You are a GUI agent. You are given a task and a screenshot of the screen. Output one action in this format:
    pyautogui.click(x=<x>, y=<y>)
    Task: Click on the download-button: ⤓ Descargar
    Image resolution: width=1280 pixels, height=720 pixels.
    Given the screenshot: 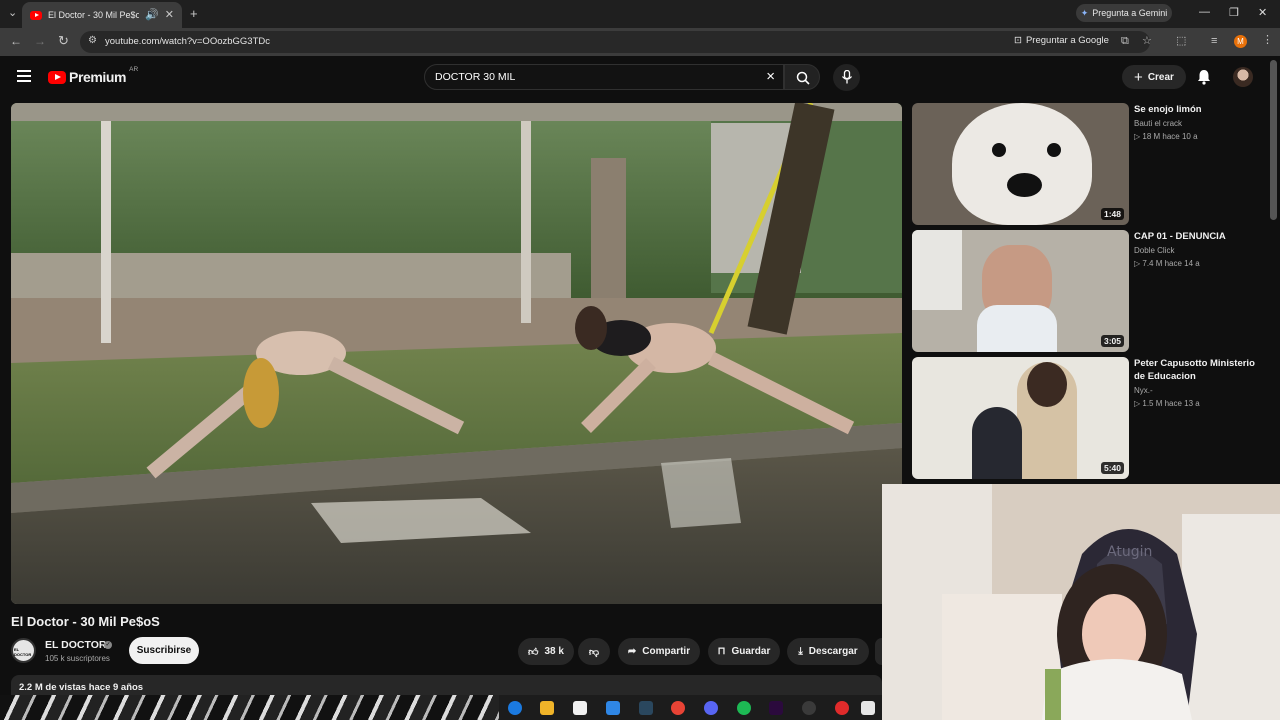 What is the action you would take?
    pyautogui.click(x=828, y=651)
    